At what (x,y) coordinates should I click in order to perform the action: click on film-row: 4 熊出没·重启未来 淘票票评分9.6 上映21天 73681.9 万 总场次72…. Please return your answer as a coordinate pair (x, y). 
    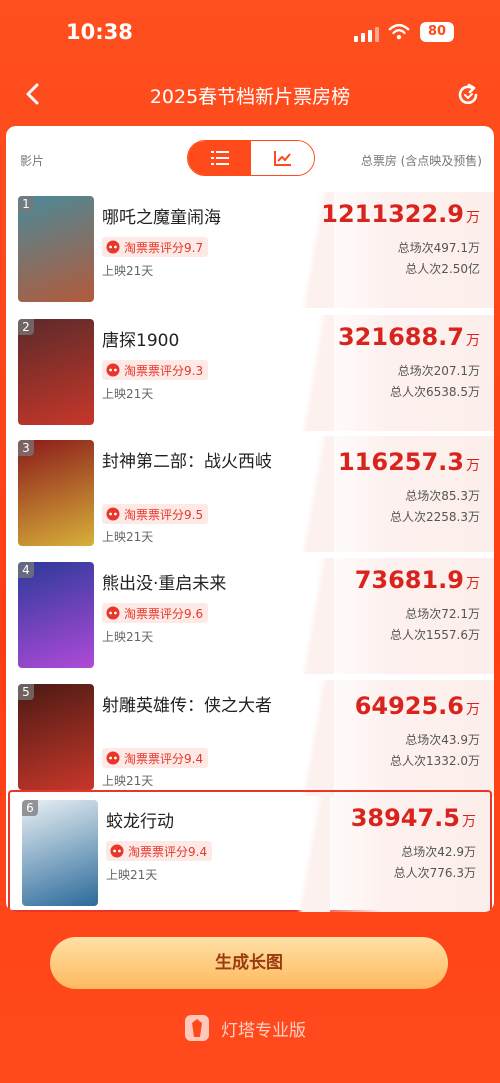
    Looking at the image, I should click on (250, 616).